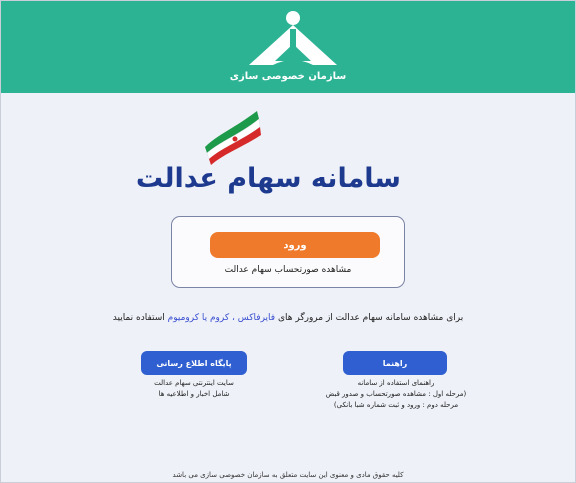 The width and height of the screenshot is (576, 483). I want to click on brand-block: سامانه سهام عدالت, so click(268, 157).